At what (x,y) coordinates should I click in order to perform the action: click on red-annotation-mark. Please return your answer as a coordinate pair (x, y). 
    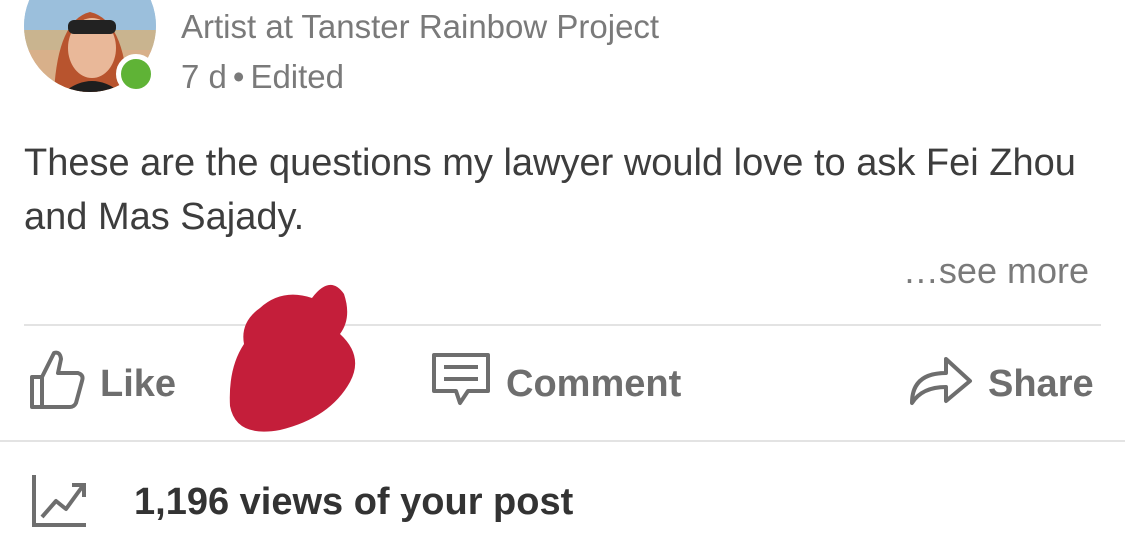
    Looking at the image, I should click on (295, 360).